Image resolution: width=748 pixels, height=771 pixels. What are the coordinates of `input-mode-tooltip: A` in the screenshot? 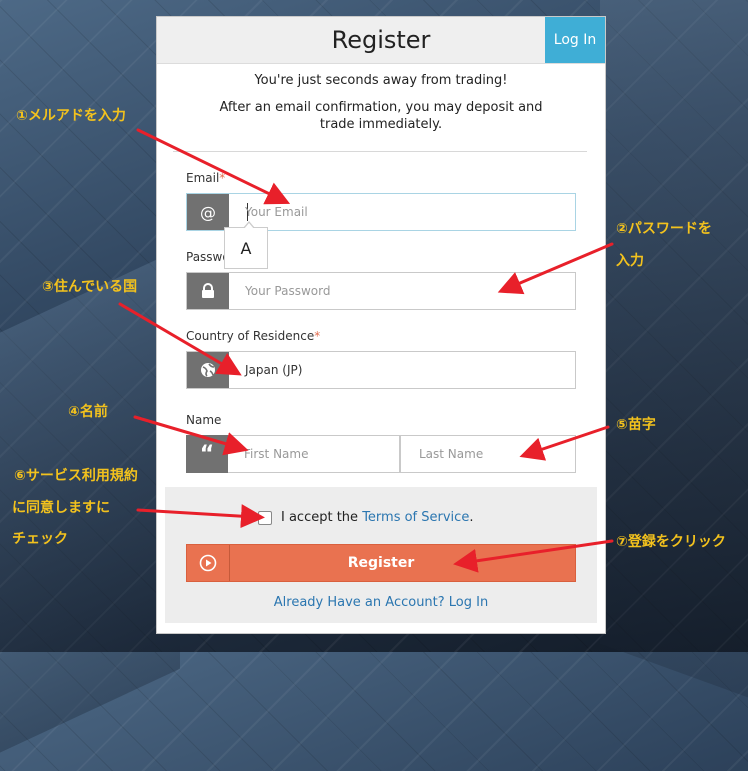 It's located at (246, 245).